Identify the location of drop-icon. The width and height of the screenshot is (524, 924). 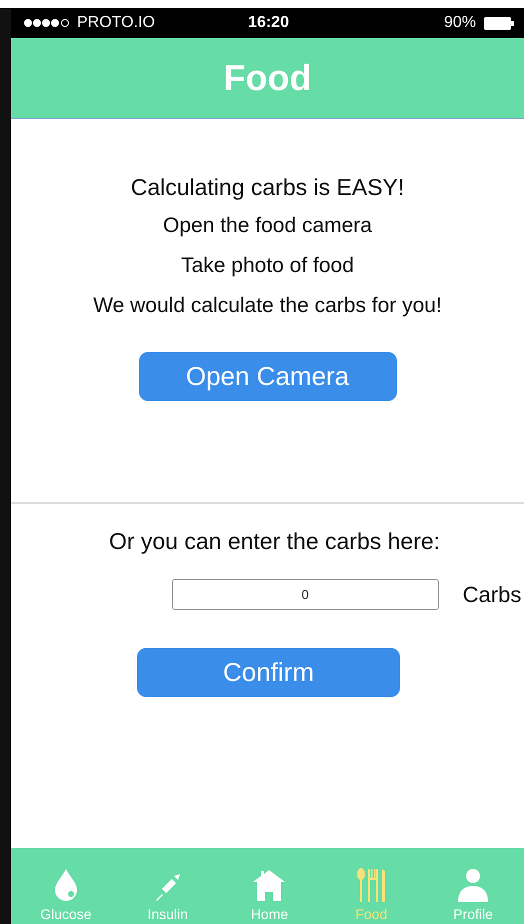
(65, 885).